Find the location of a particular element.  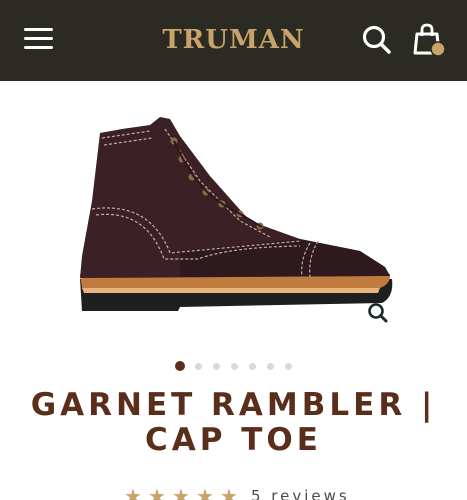

search-button is located at coordinates (377, 40).